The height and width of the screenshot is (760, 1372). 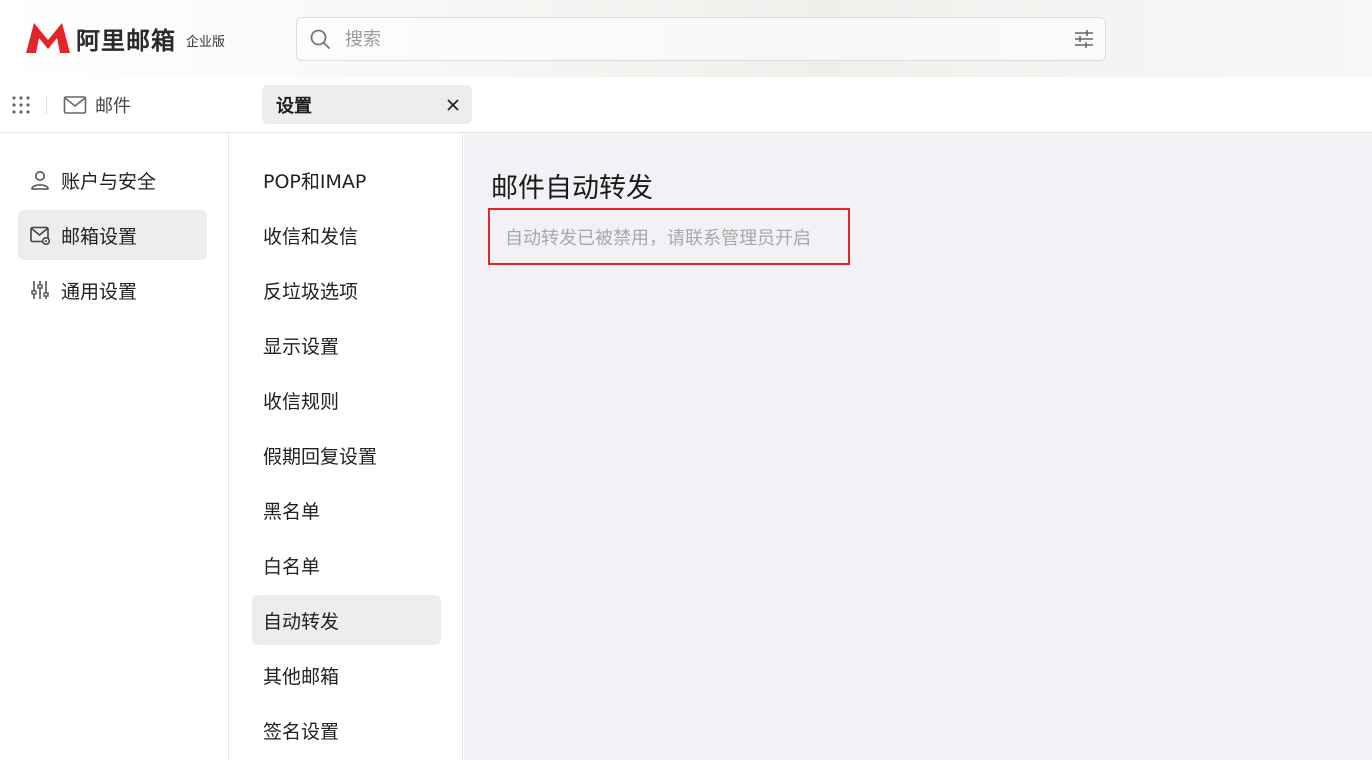 I want to click on submenu-item-pop-imap: POP和IMAP, so click(x=346, y=180).